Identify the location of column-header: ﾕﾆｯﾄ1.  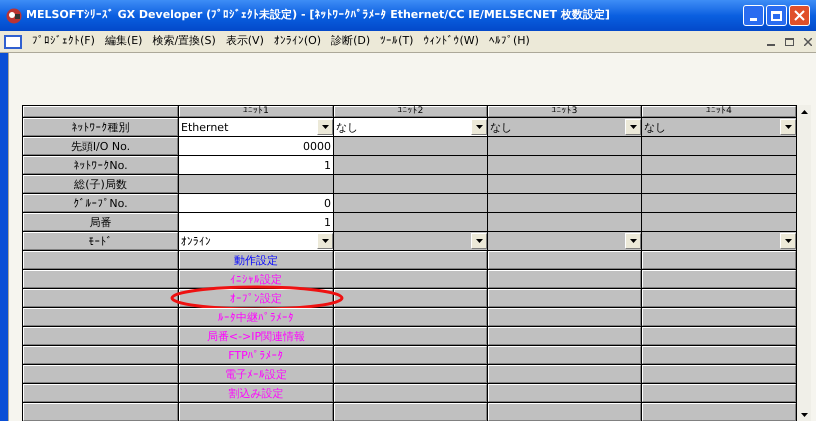
(256, 111).